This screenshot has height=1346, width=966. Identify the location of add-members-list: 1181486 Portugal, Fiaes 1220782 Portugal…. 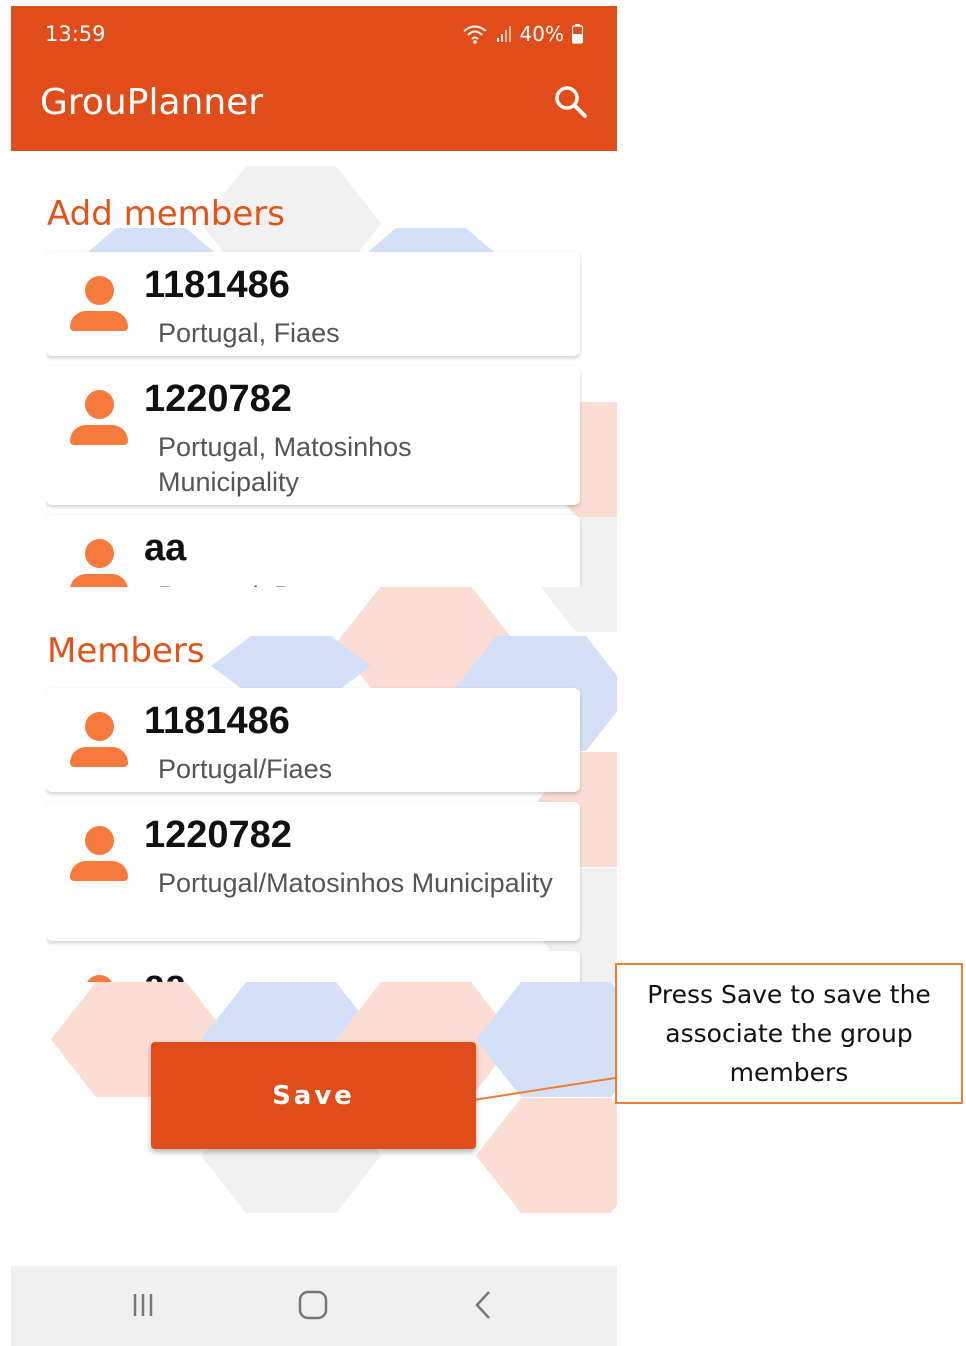
(314, 418).